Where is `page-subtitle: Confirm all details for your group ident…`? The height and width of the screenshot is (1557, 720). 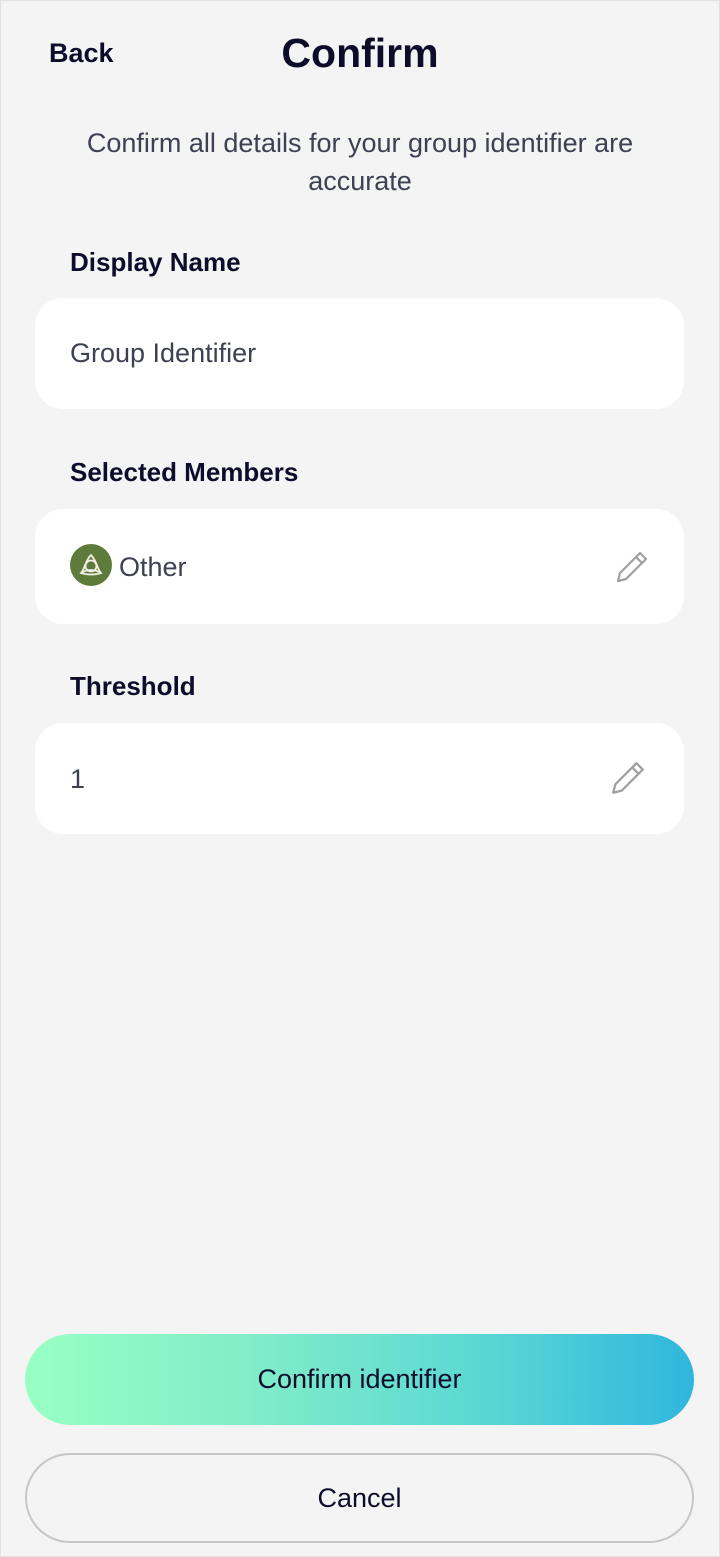
page-subtitle: Confirm all details for your group ident… is located at coordinates (360, 162).